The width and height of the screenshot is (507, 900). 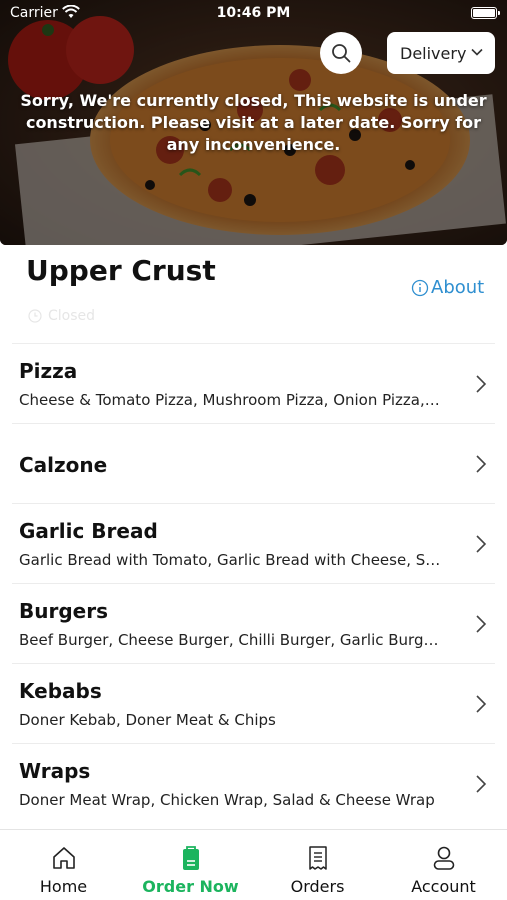 I want to click on delivery-label: Delivery, so click(x=433, y=53).